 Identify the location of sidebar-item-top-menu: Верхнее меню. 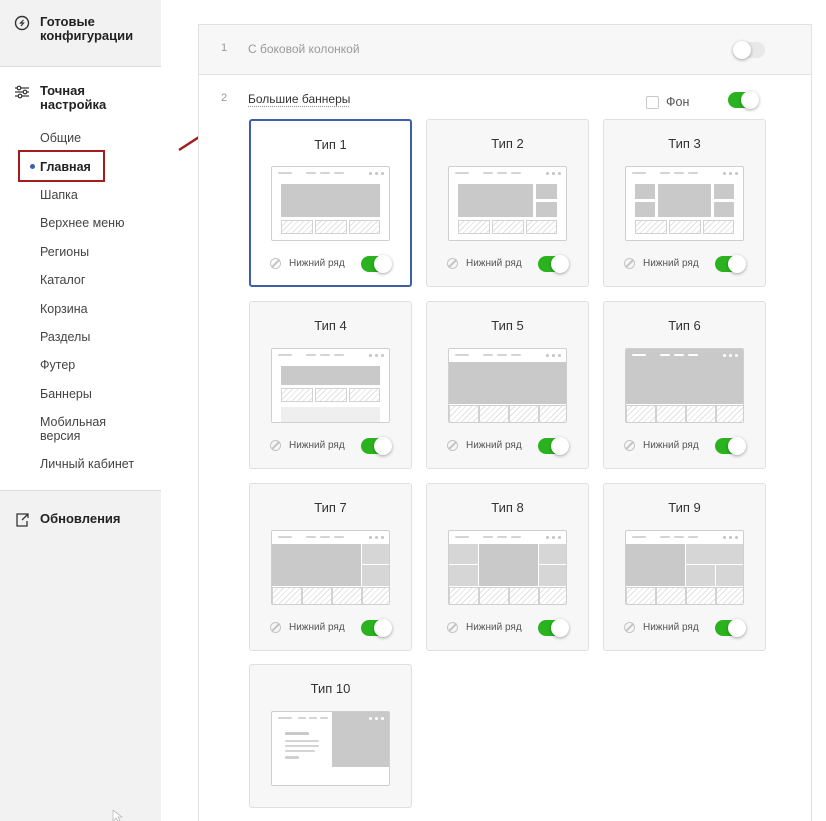
(82, 223).